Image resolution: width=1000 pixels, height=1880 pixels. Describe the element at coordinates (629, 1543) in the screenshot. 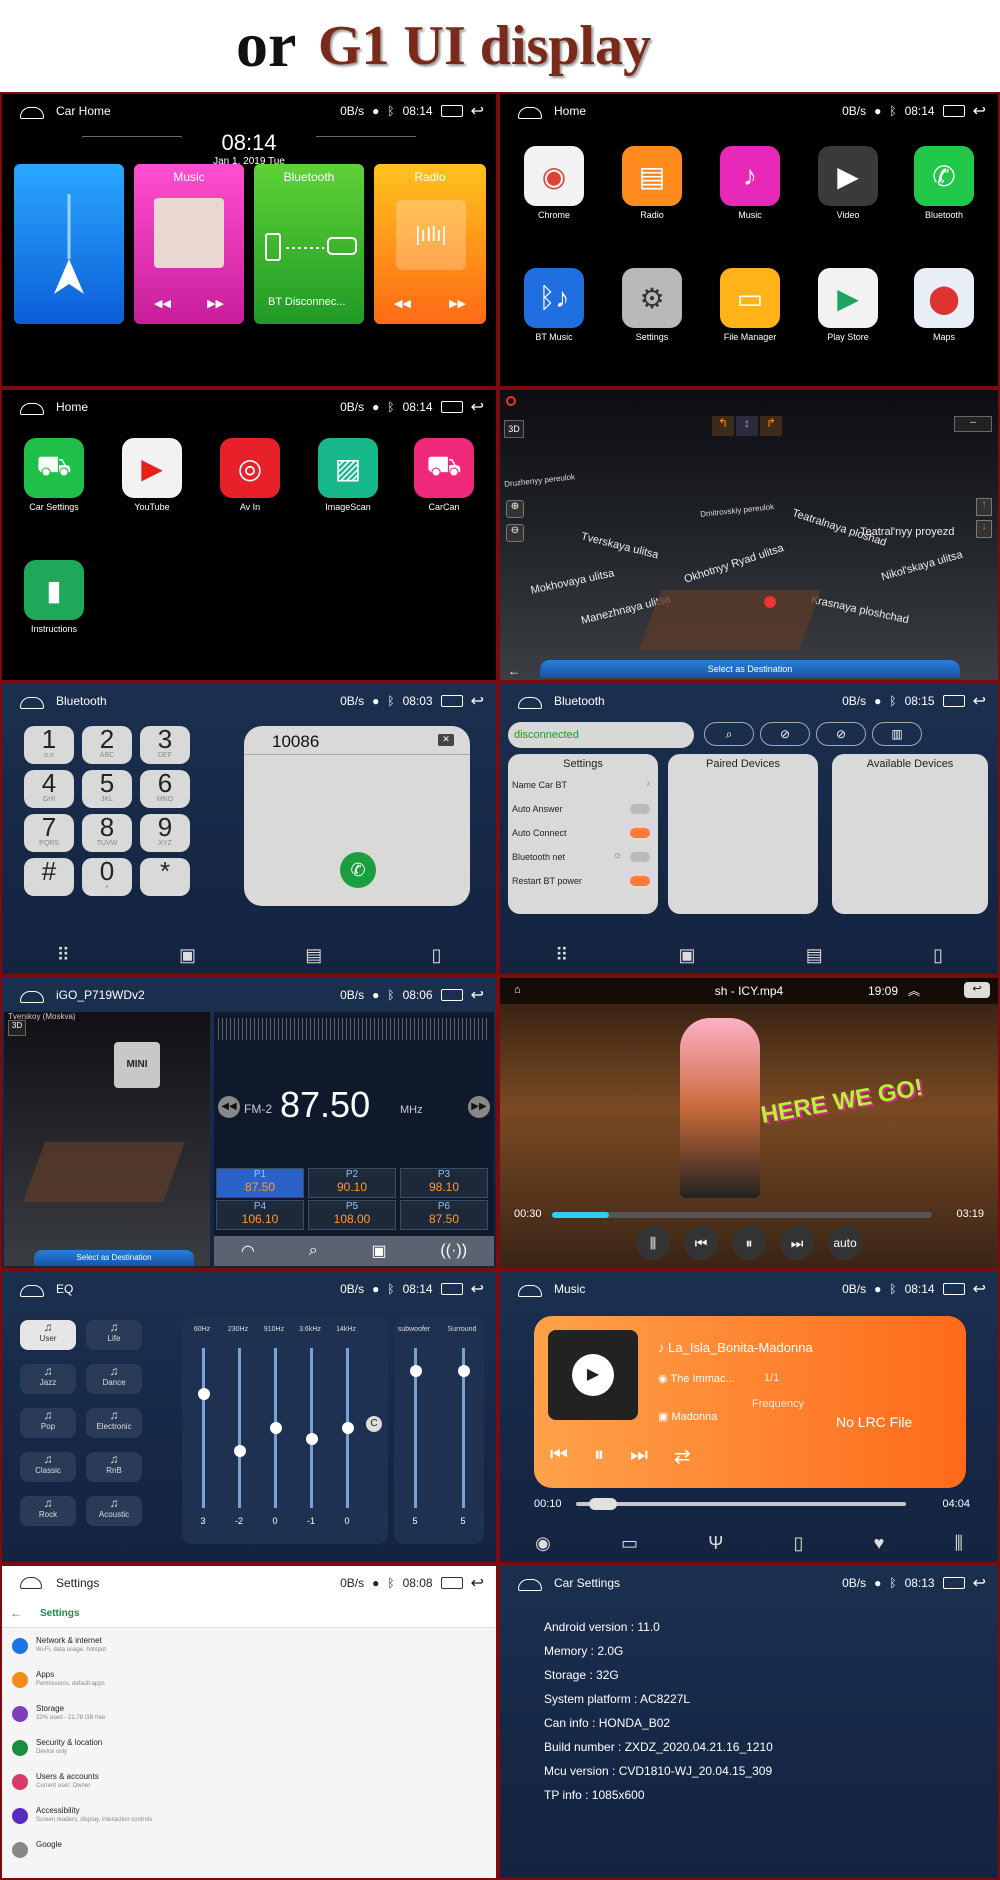

I see `folder-music-icon: ▭` at that location.